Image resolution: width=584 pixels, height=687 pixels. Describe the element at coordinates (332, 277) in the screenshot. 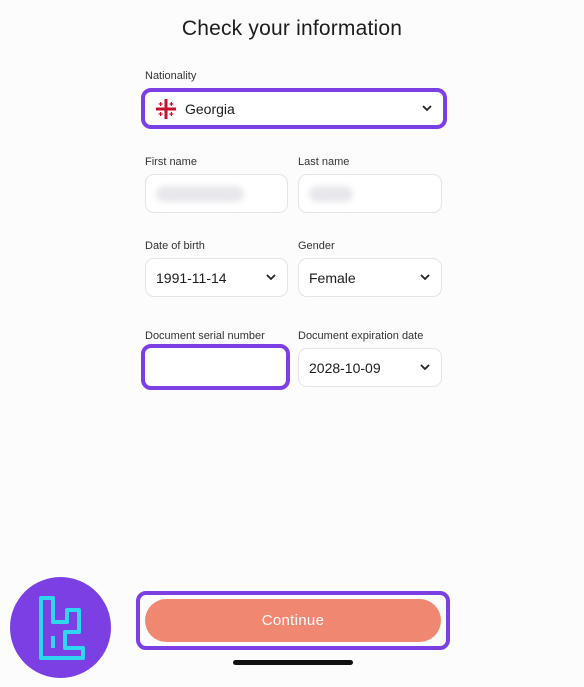

I see `gender-value: Female` at that location.